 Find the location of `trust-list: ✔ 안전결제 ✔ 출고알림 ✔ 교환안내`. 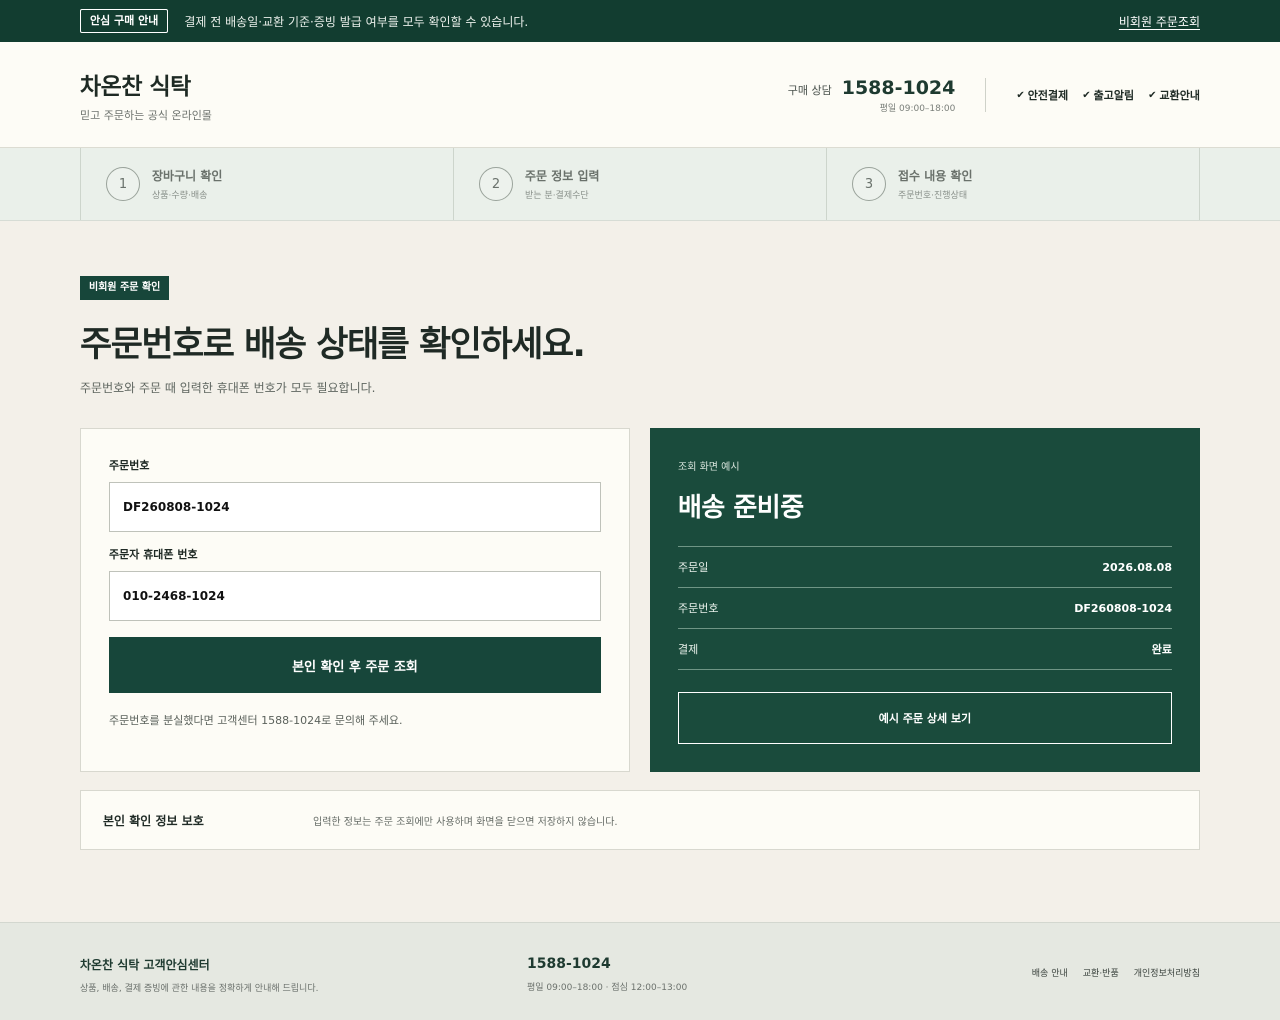

trust-list: ✔ 안전결제 ✔ 출고알림 ✔ 교환안내 is located at coordinates (1108, 95).